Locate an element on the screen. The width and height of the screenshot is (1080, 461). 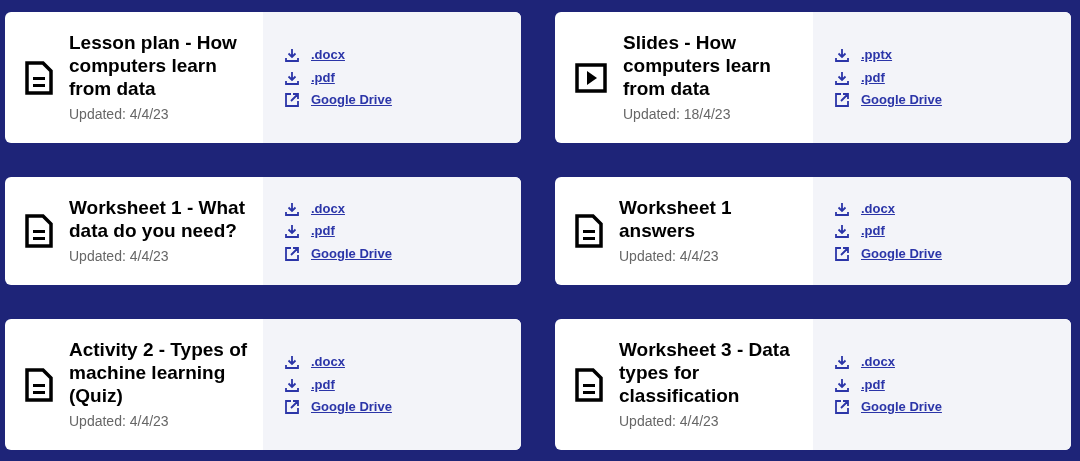
file-link: .pptx is located at coordinates (877, 55).